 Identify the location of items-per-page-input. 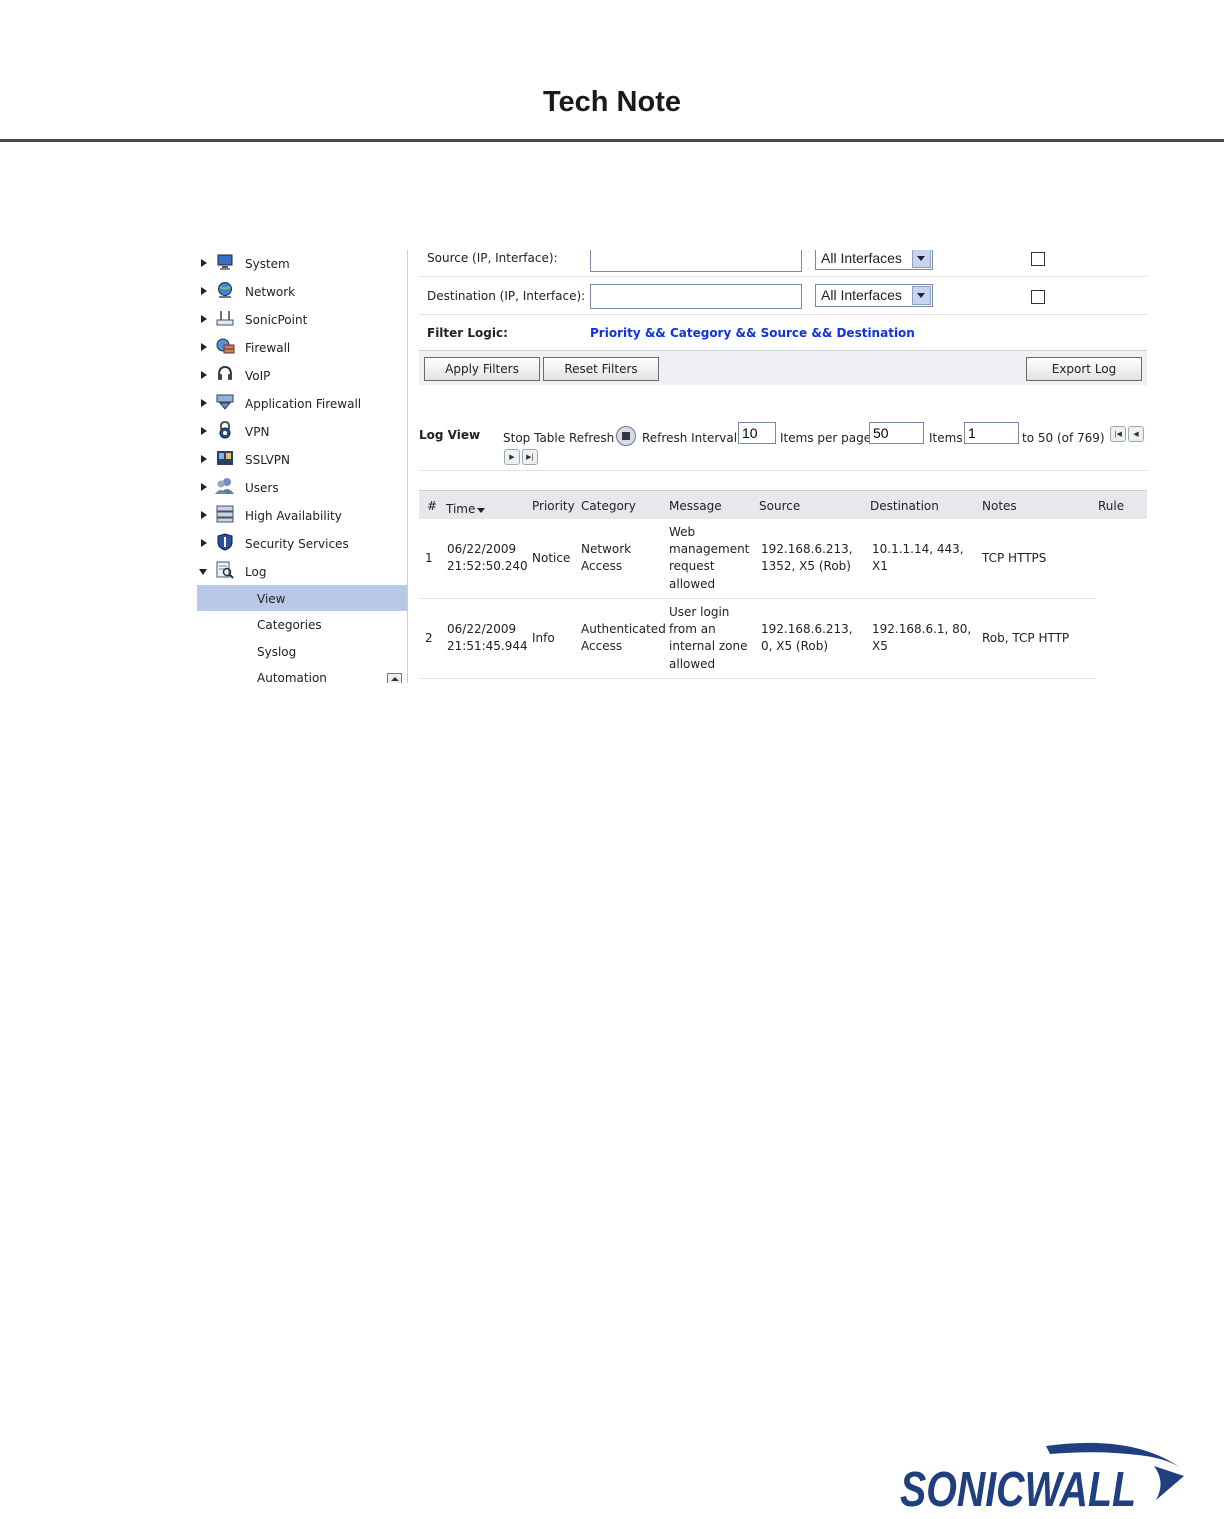
(896, 433).